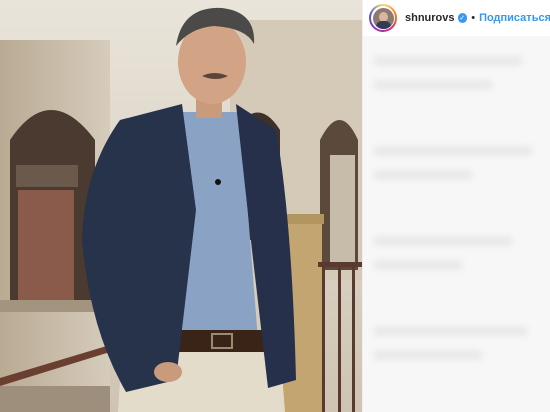 Image resolution: width=550 pixels, height=412 pixels. I want to click on avatar-ring, so click(383, 18).